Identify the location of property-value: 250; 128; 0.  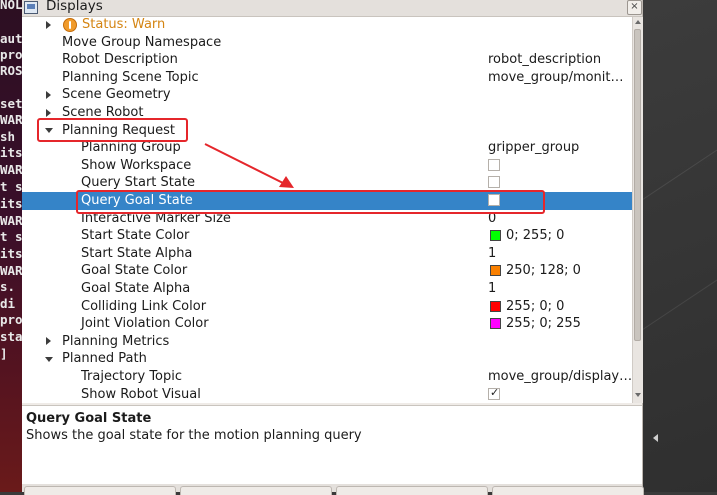
(543, 271).